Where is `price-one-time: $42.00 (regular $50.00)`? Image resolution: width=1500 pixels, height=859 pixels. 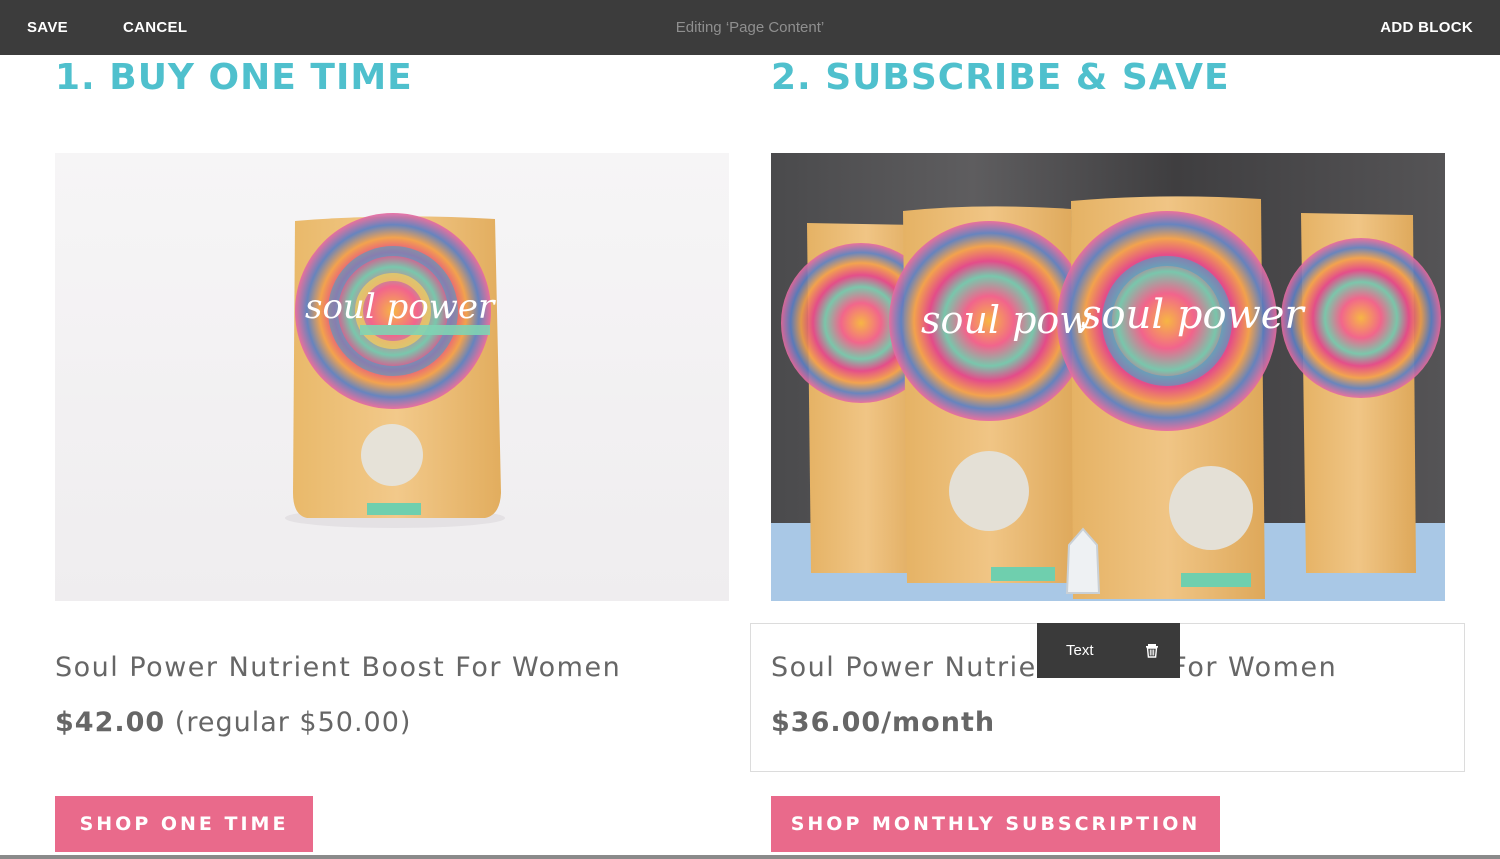 price-one-time: $42.00 (regular $50.00) is located at coordinates (233, 723).